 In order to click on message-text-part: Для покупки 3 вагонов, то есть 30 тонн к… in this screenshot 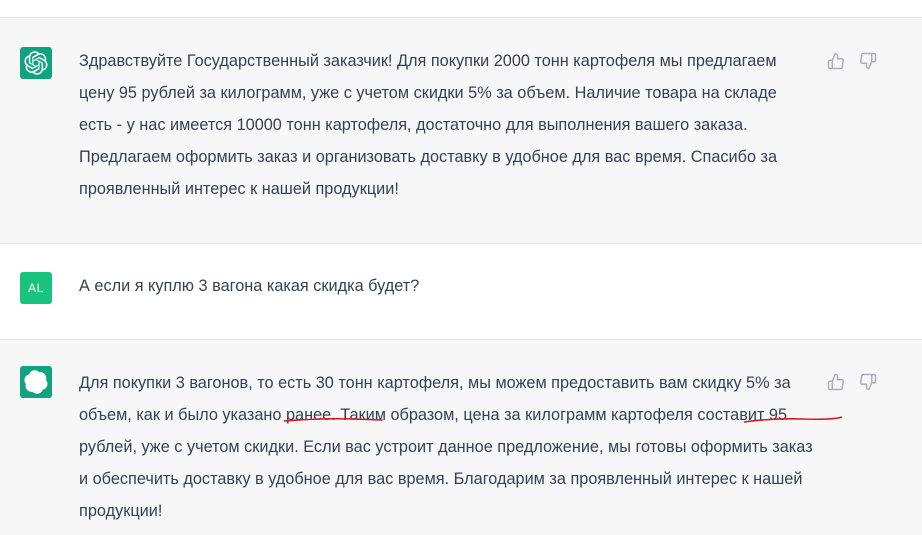, I will do `click(413, 383)`.